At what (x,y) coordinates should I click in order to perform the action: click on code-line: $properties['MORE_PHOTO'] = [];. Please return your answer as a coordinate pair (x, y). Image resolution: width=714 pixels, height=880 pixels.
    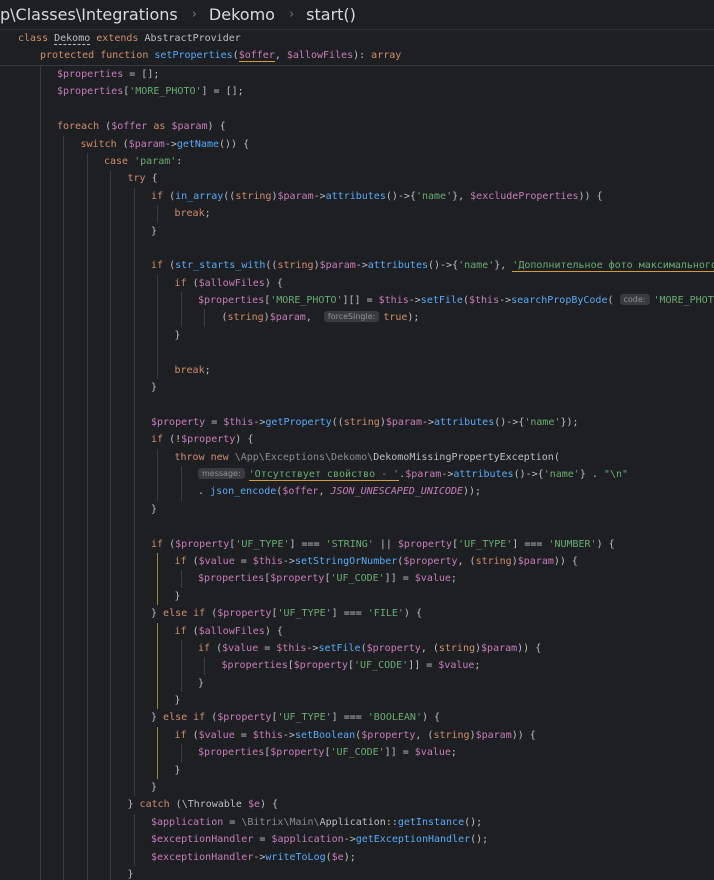
    Looking at the image, I should click on (357, 92).